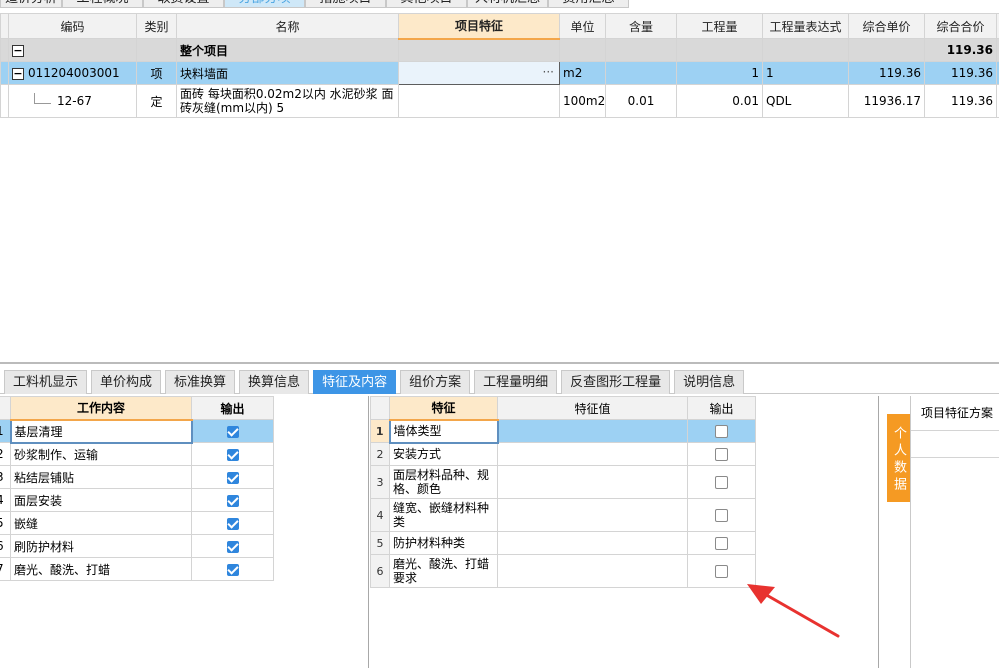 Image resolution: width=999 pixels, height=668 pixels. Describe the element at coordinates (435, 382) in the screenshot. I see `tab-pricing-plan: 组价方案` at that location.